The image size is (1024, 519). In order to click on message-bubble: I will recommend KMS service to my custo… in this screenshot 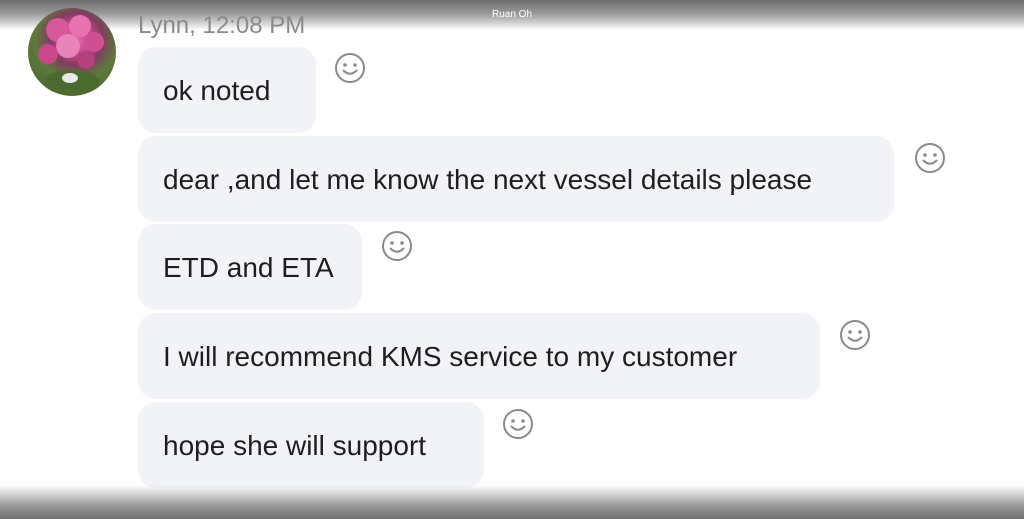, I will do `click(479, 356)`.